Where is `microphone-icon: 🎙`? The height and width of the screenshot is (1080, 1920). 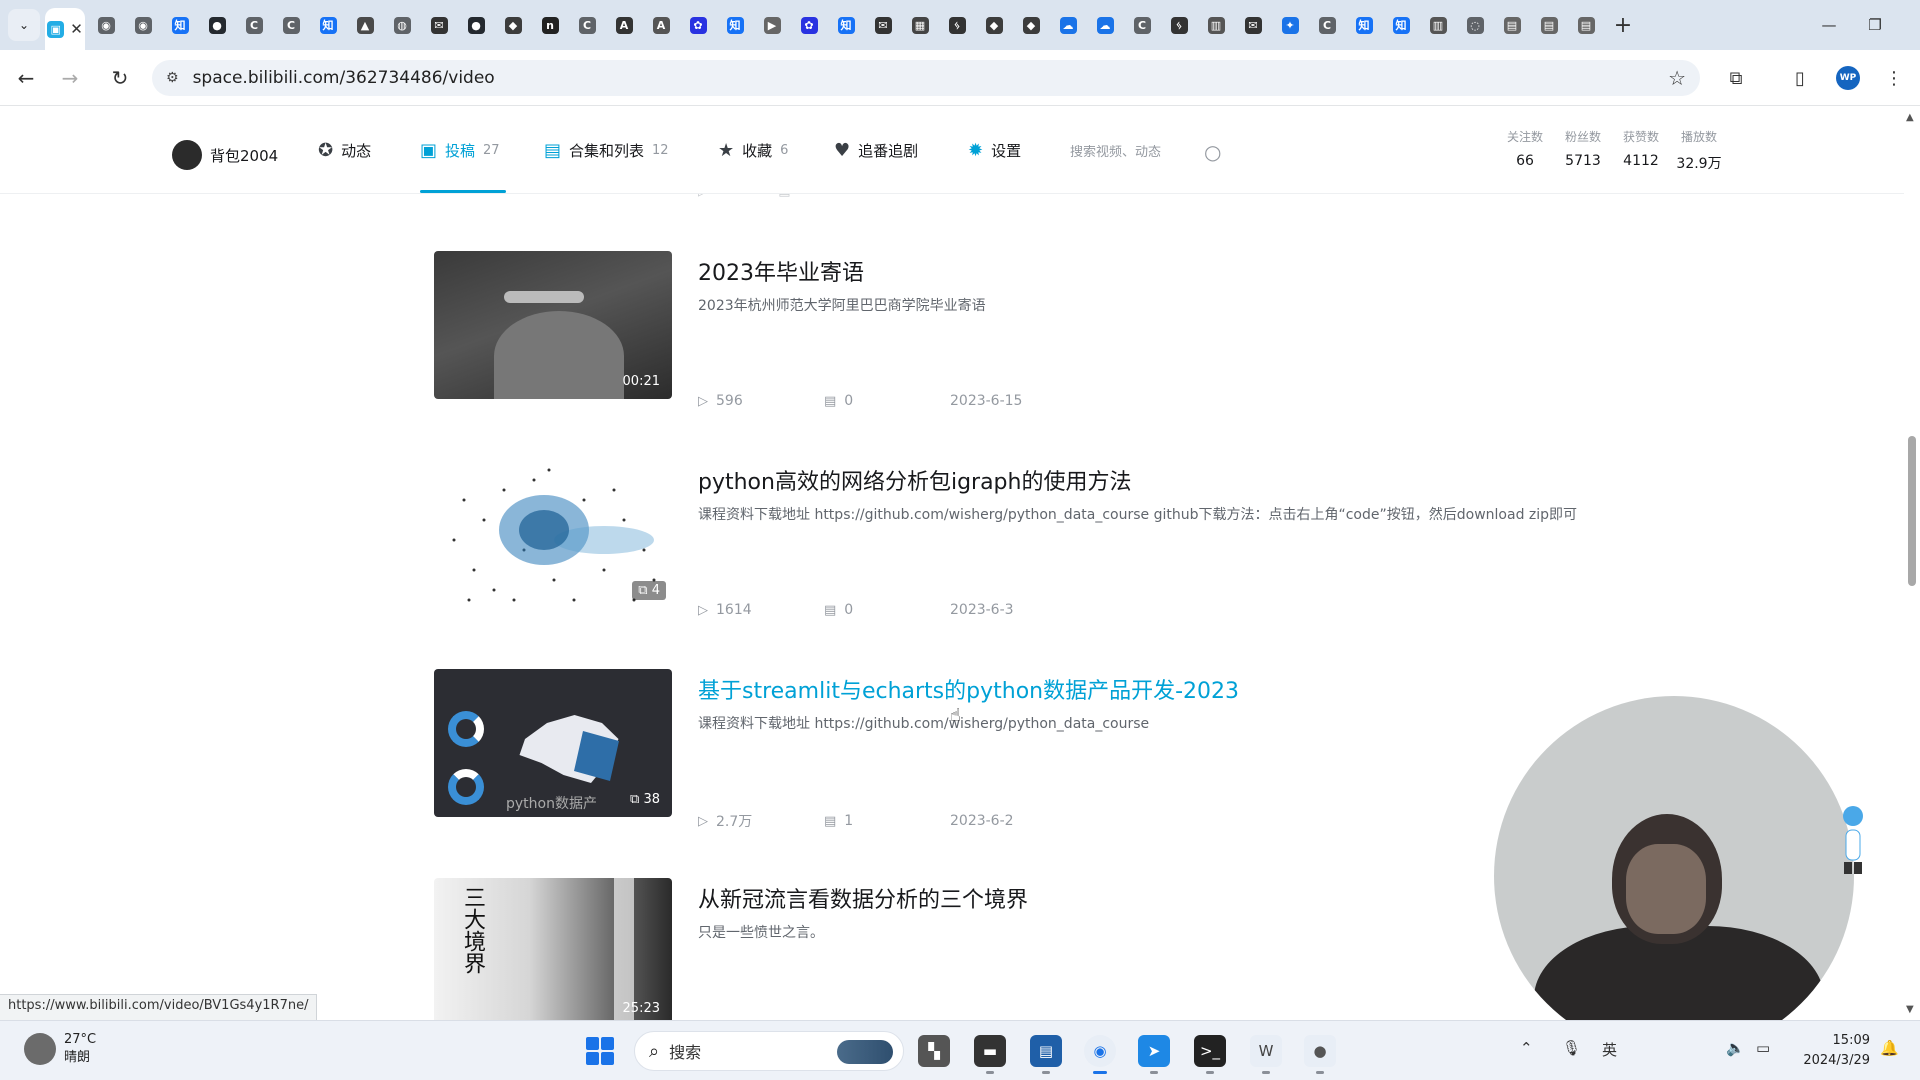
microphone-icon: 🎙 is located at coordinates (1571, 1048).